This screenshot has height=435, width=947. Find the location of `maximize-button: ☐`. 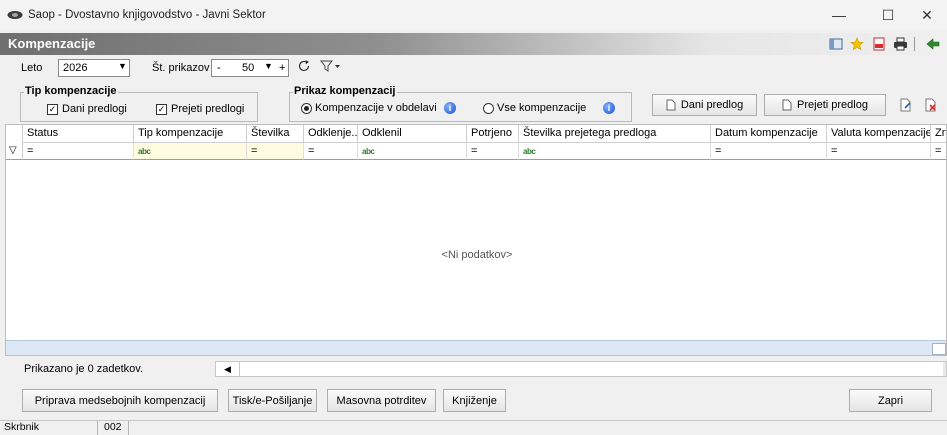

maximize-button: ☐ is located at coordinates (888, 15).